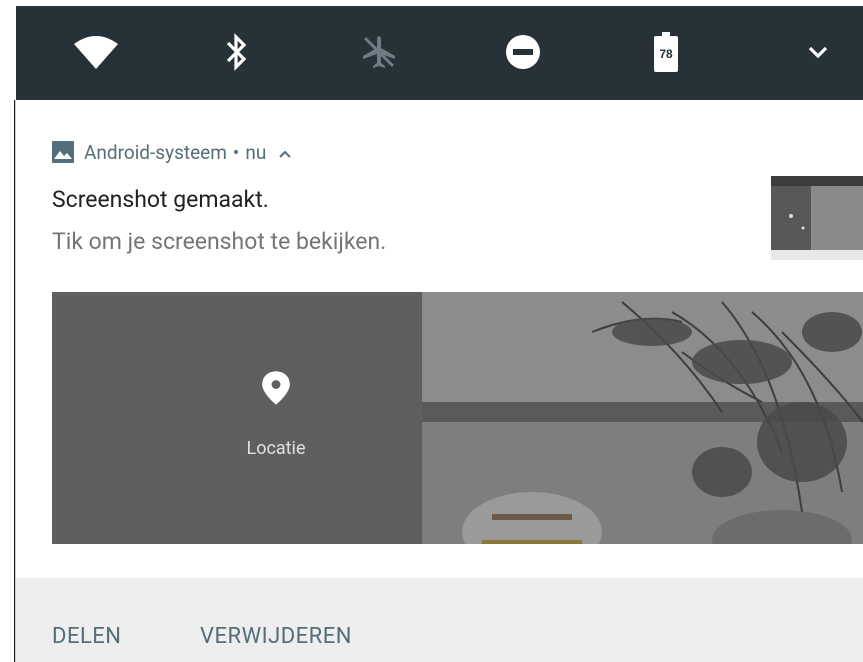 The image size is (863, 662). What do you see at coordinates (379, 52) in the screenshot?
I see `airplane-mode-icon` at bounding box center [379, 52].